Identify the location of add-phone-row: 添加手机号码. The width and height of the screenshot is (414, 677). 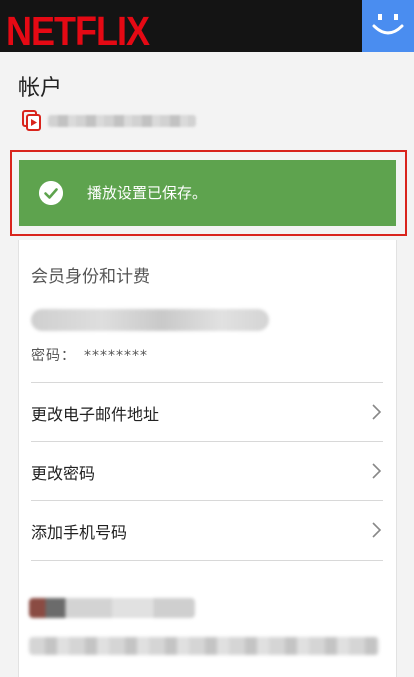
(207, 529).